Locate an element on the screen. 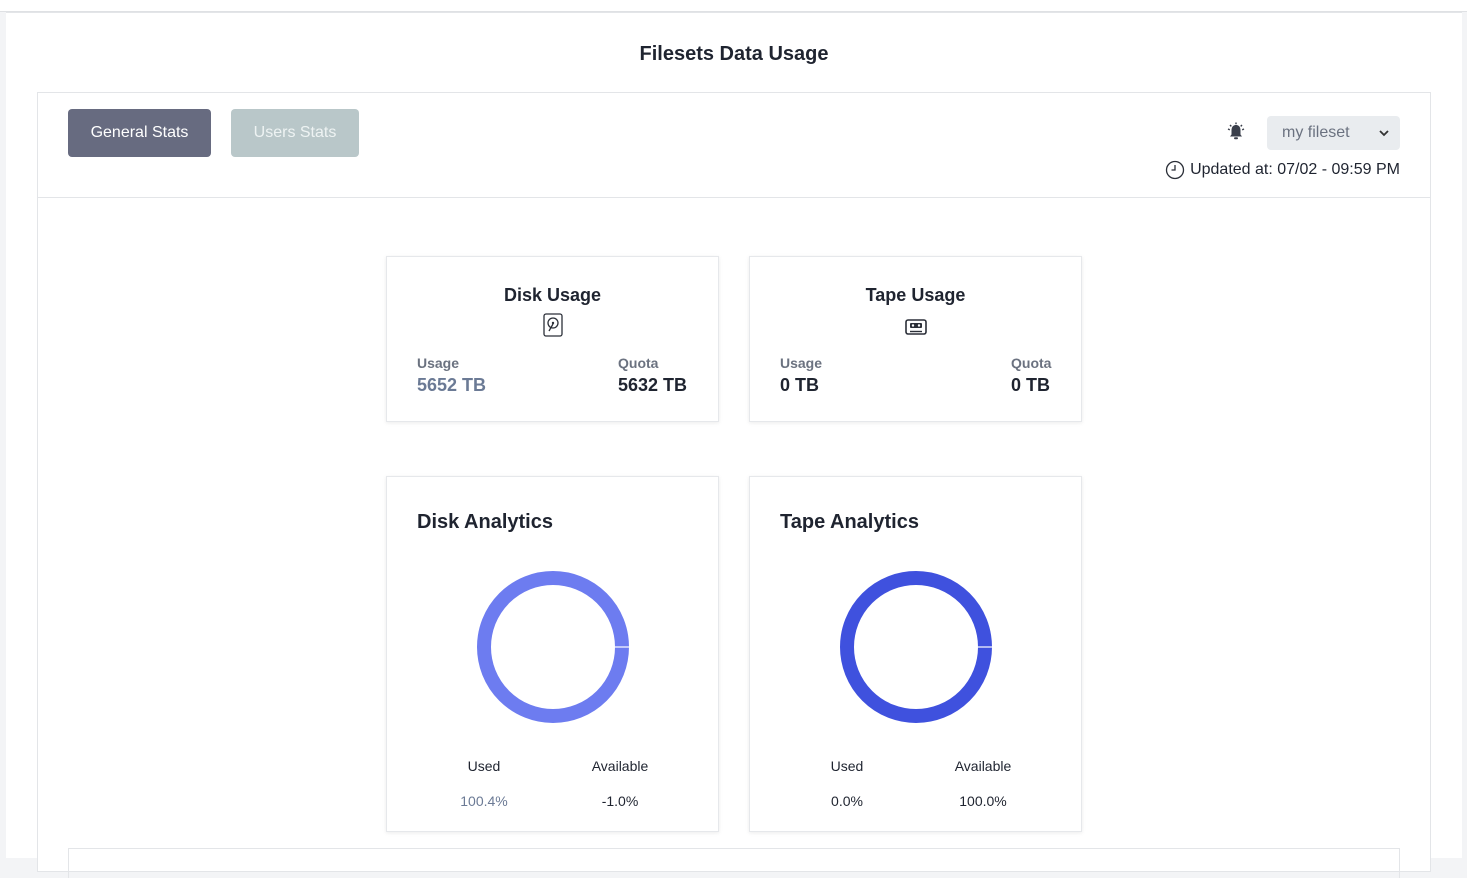  hard-disk-icon is located at coordinates (553, 325).